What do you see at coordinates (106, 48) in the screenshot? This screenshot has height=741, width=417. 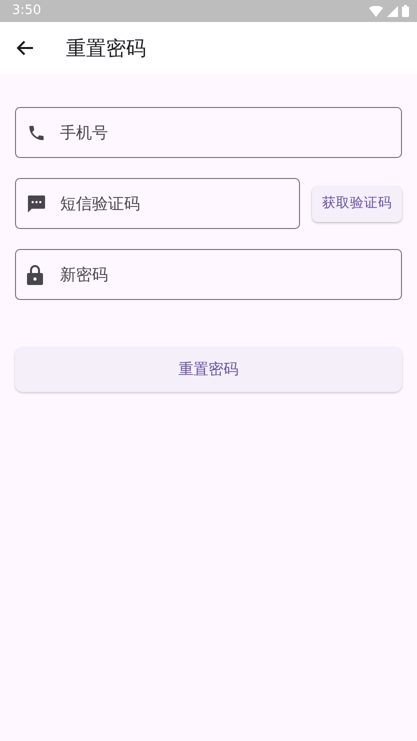 I see `page-title: 重置密码` at bounding box center [106, 48].